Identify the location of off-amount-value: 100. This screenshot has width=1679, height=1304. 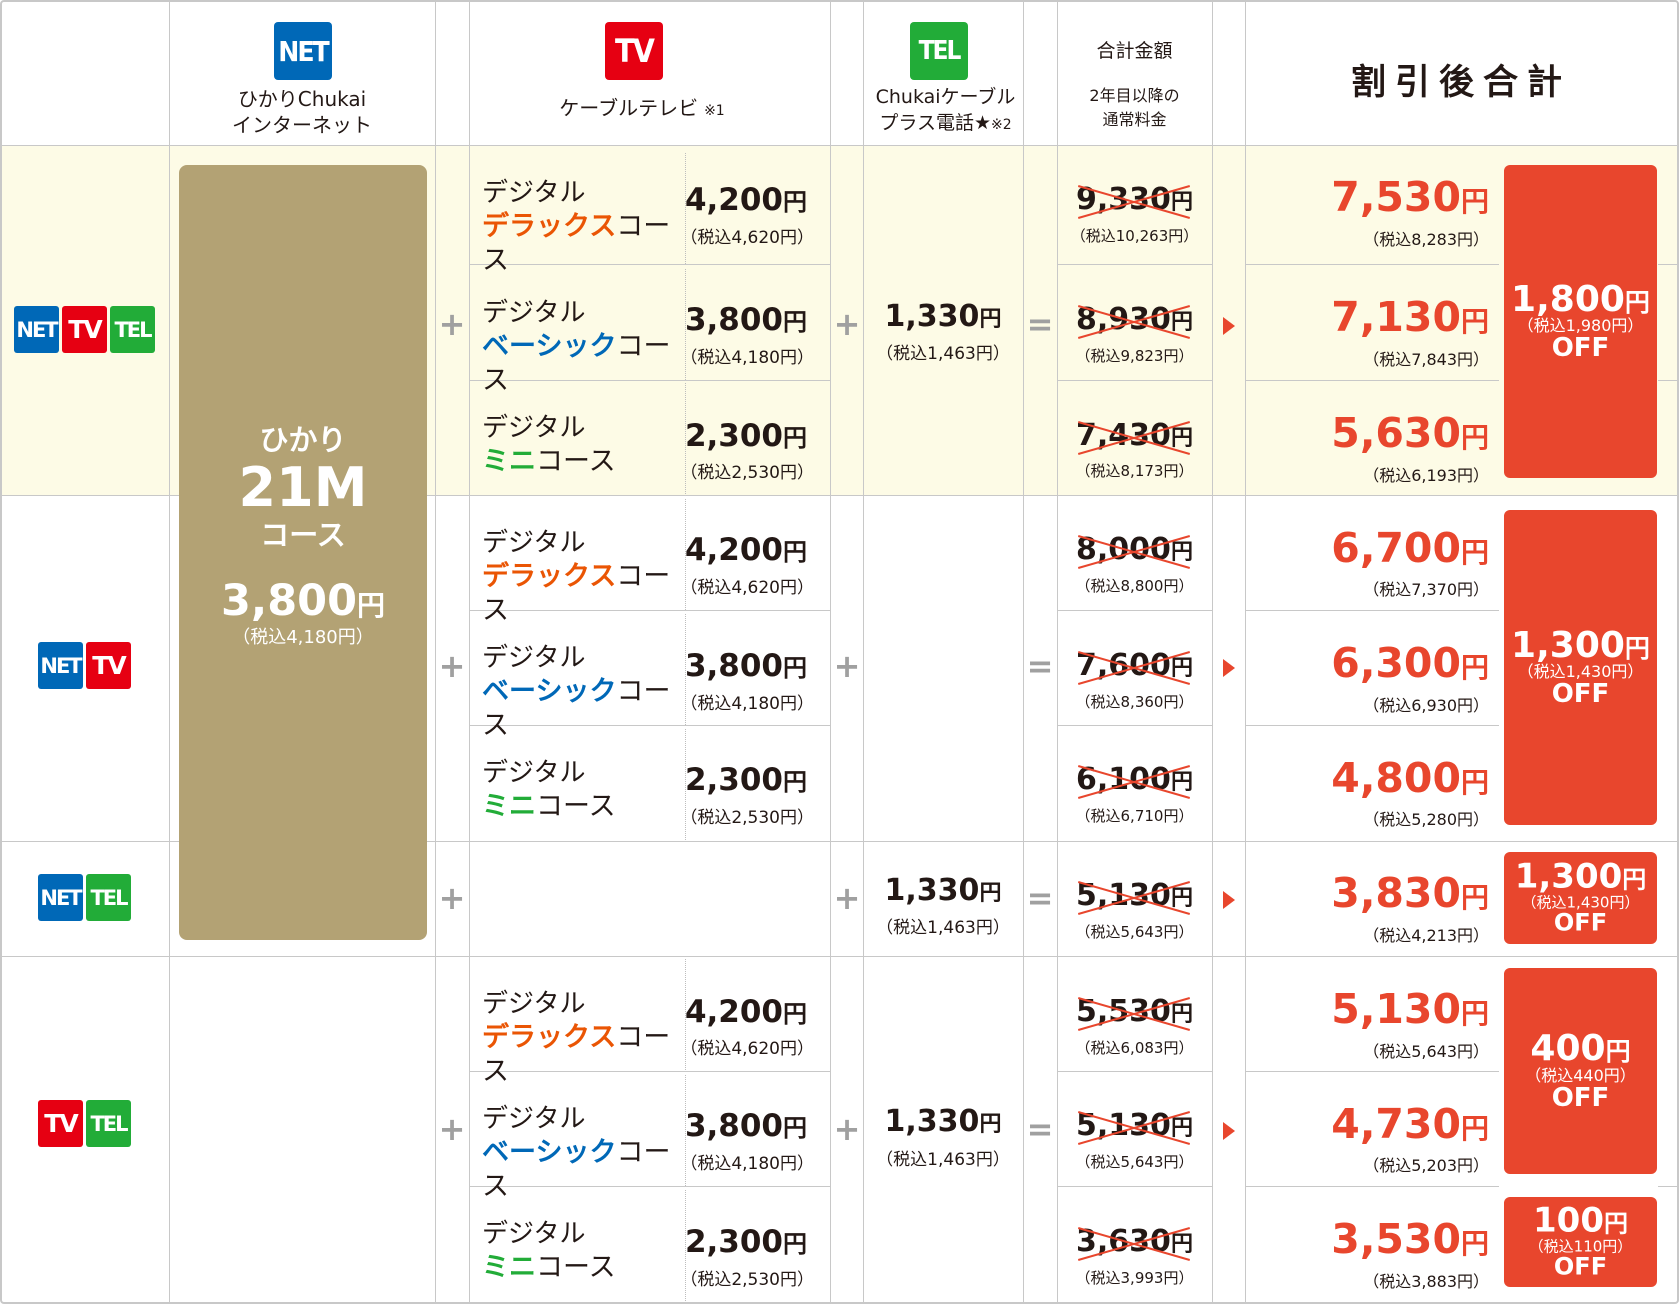
(1568, 1220).